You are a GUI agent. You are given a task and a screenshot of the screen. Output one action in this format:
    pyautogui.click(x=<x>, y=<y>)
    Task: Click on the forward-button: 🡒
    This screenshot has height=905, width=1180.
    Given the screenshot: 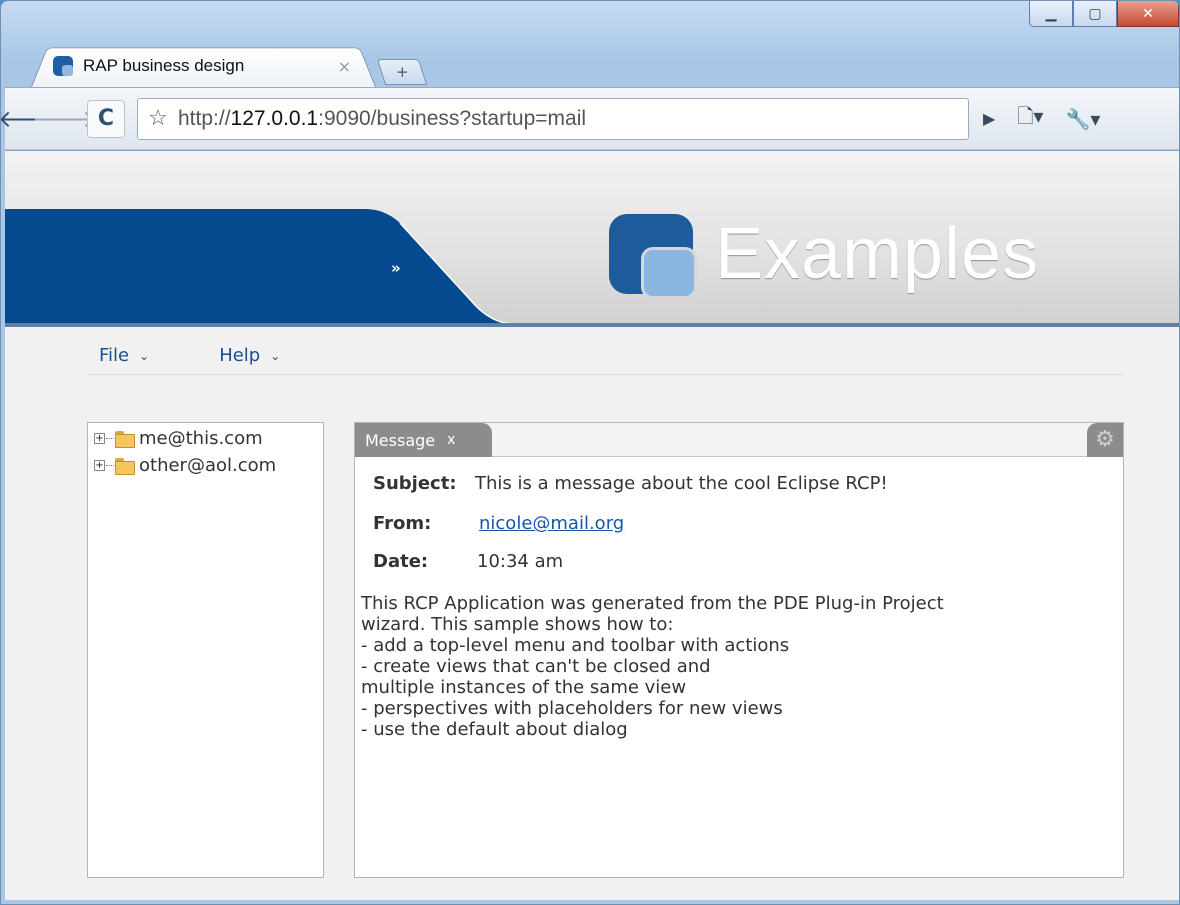 What is the action you would take?
    pyautogui.click(x=64, y=119)
    